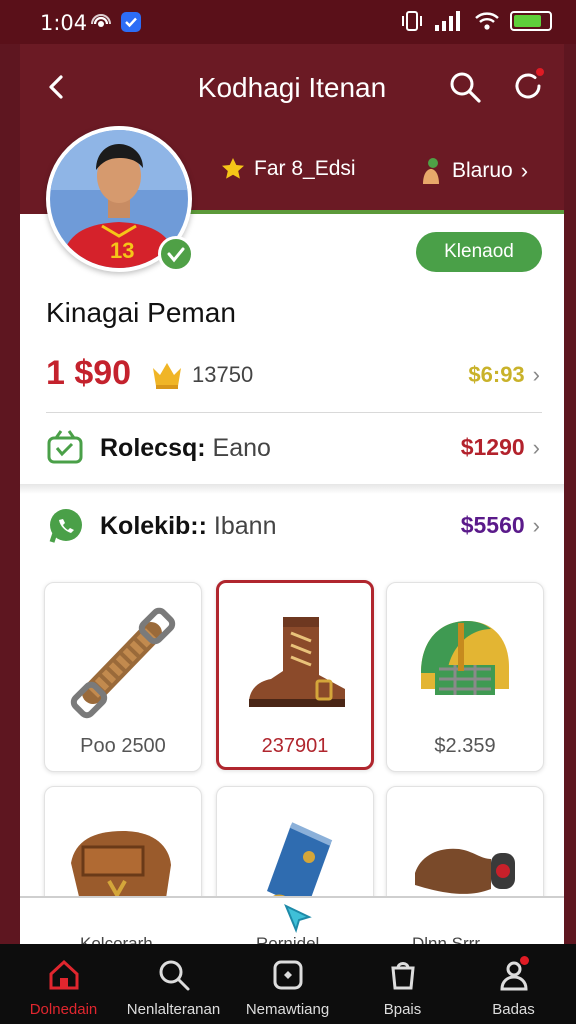  I want to click on nav-item-profile: Badas, so click(513, 988).